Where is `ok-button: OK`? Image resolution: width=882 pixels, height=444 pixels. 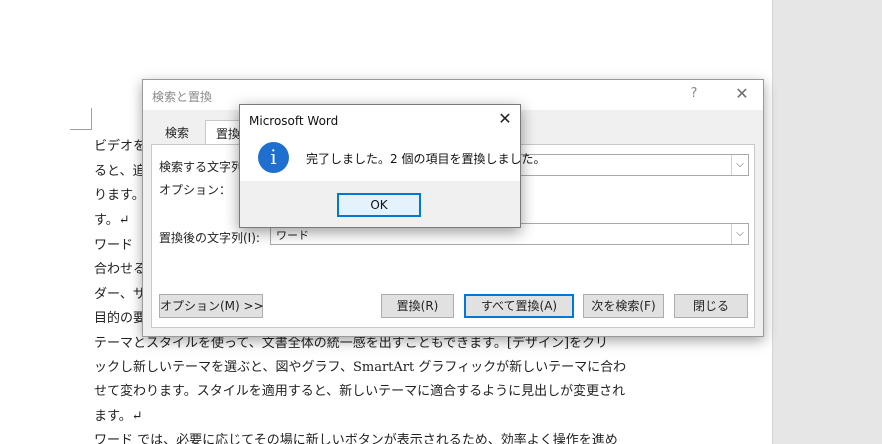
ok-button: OK is located at coordinates (379, 205).